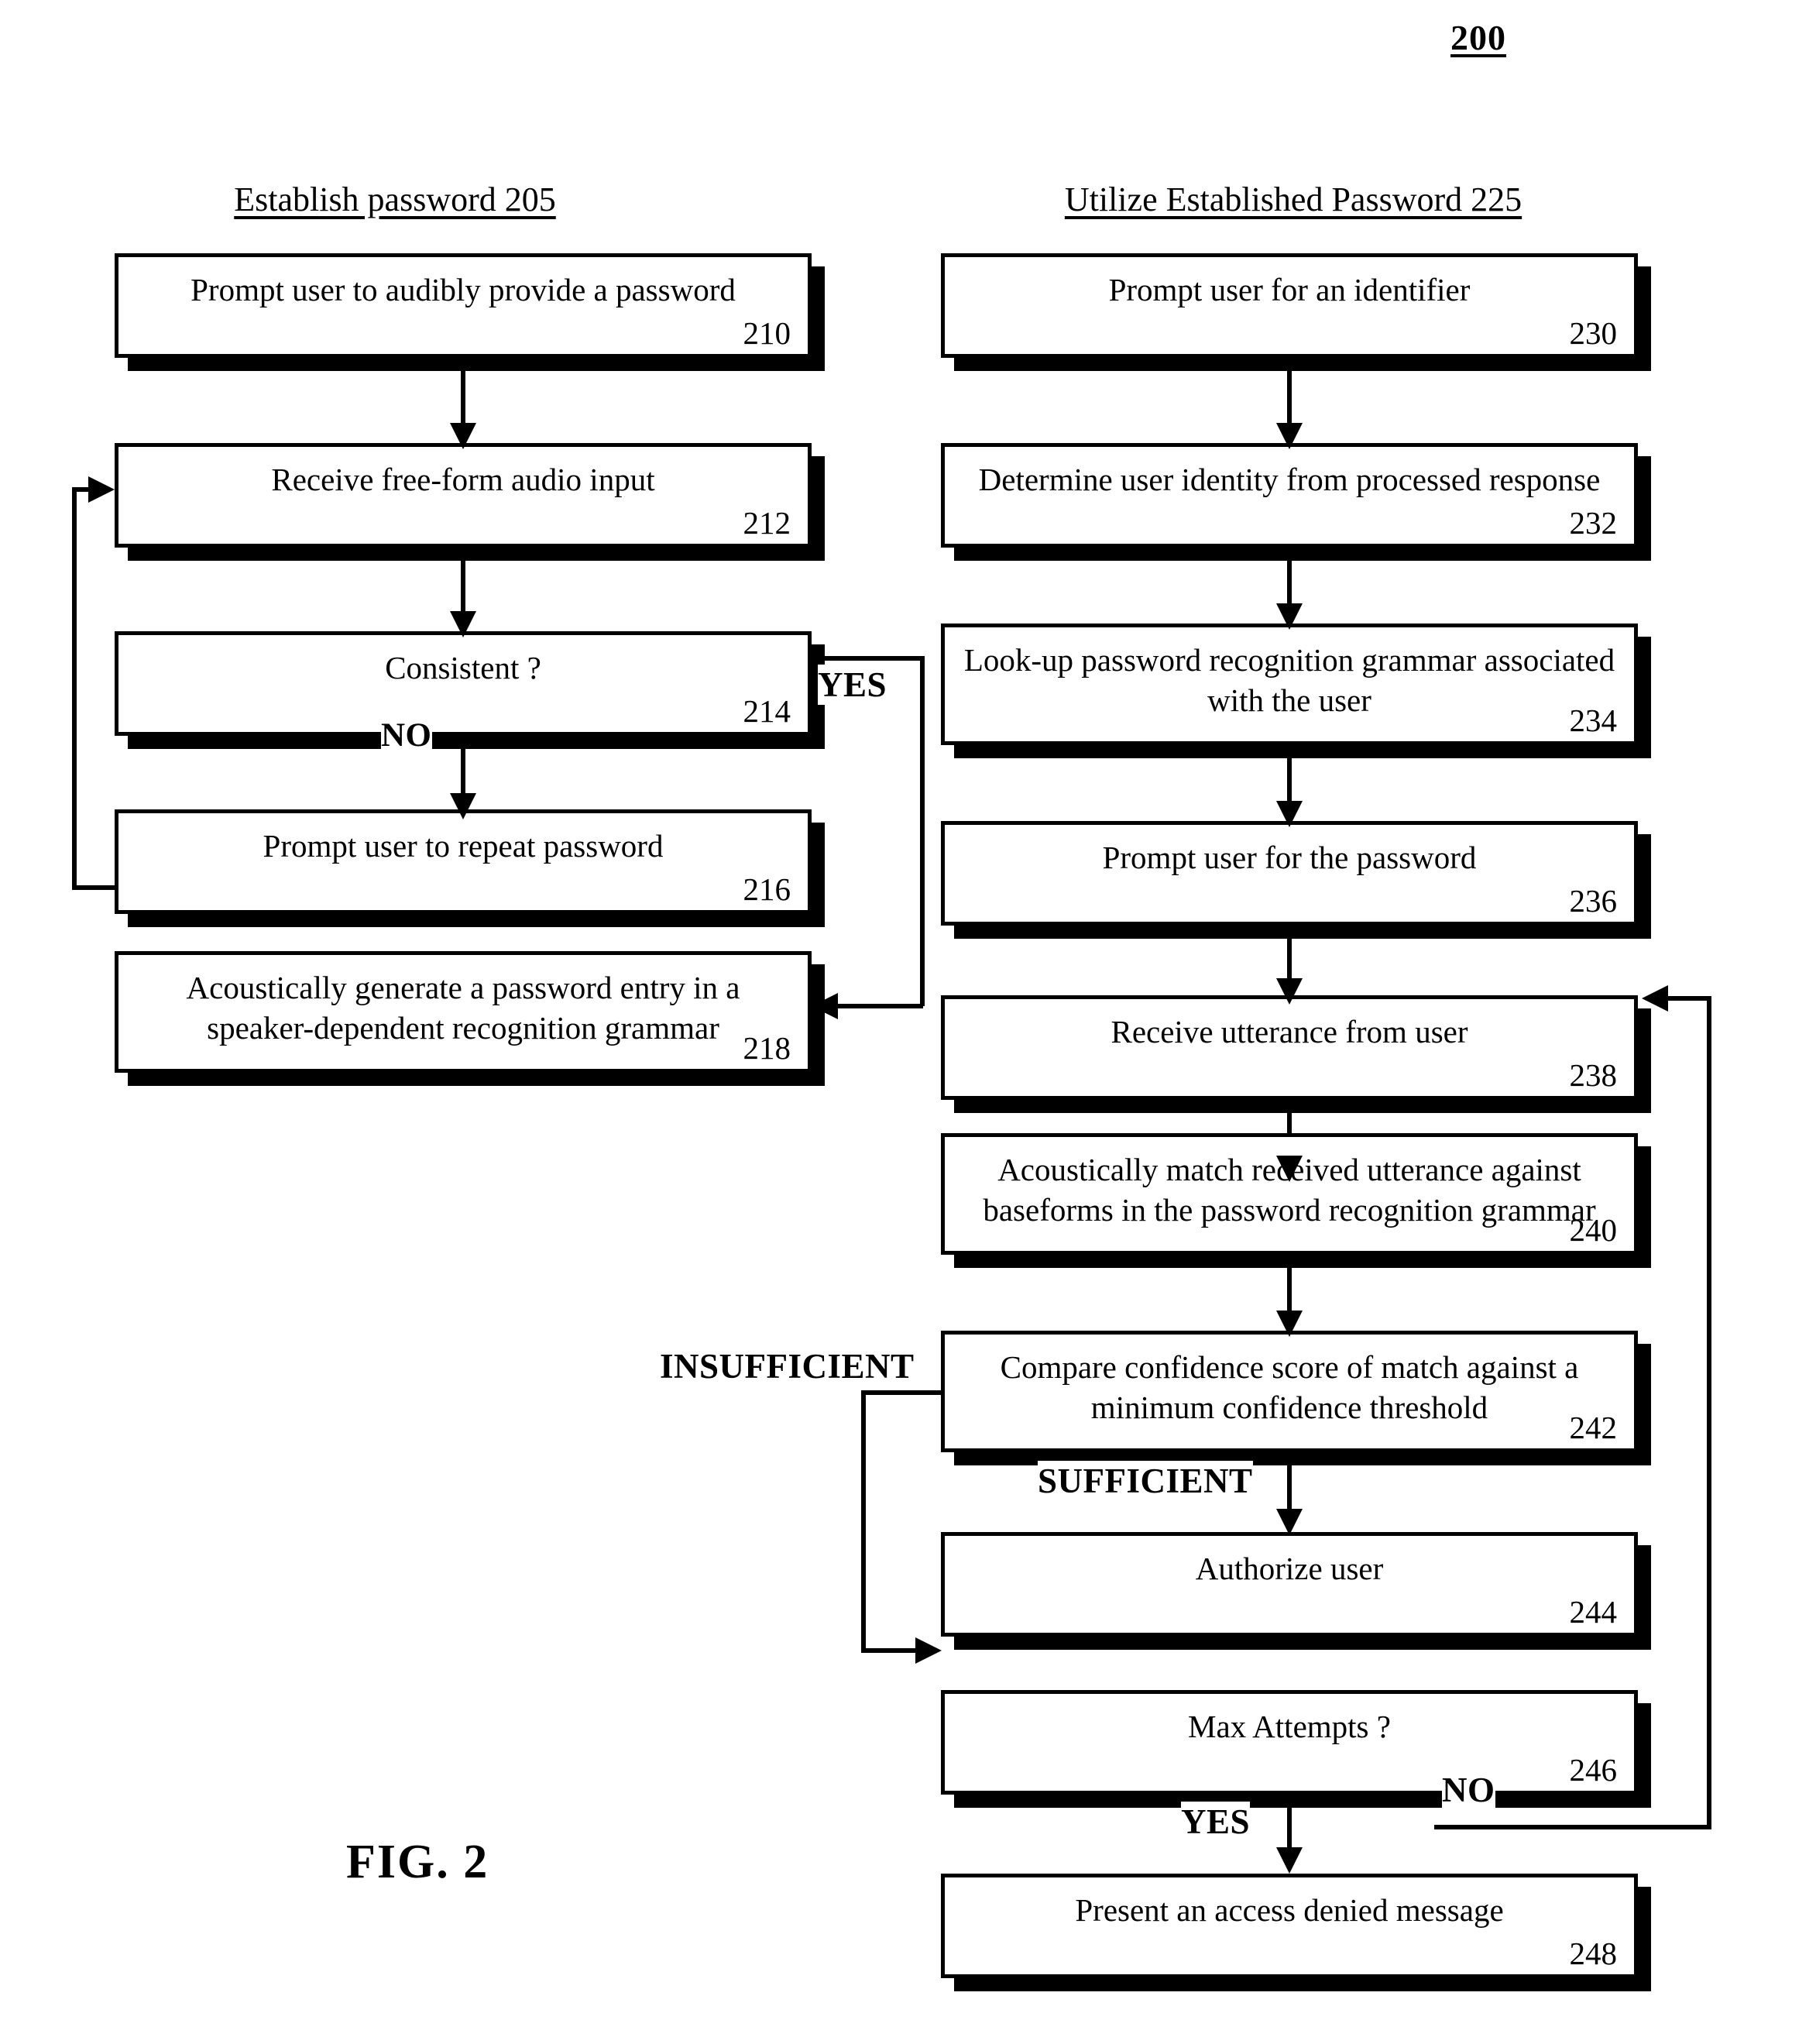 The width and height of the screenshot is (1816, 2044). Describe the element at coordinates (1593, 1770) in the screenshot. I see `node-246-ref: 246` at that location.